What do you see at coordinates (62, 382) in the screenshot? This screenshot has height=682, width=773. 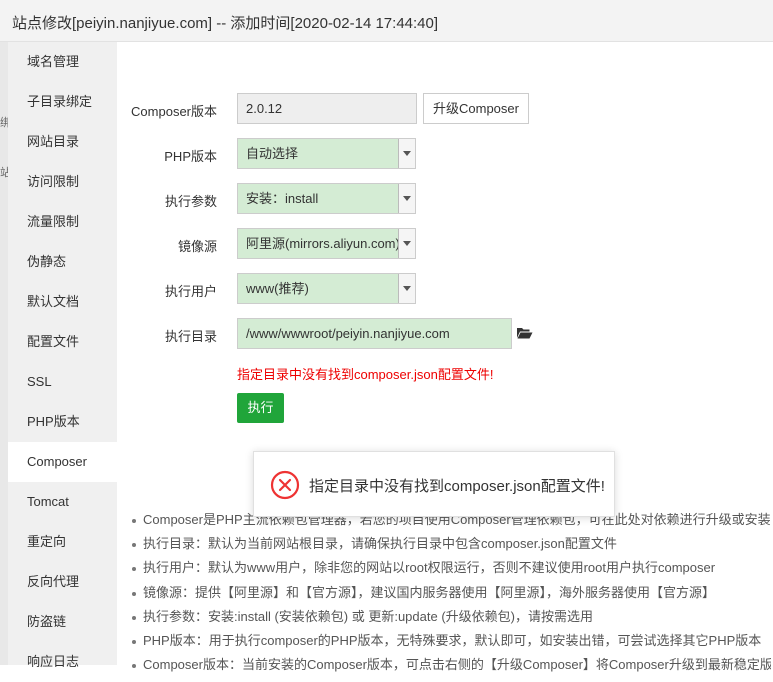 I see `sidebar-item-ssl: SSL` at bounding box center [62, 382].